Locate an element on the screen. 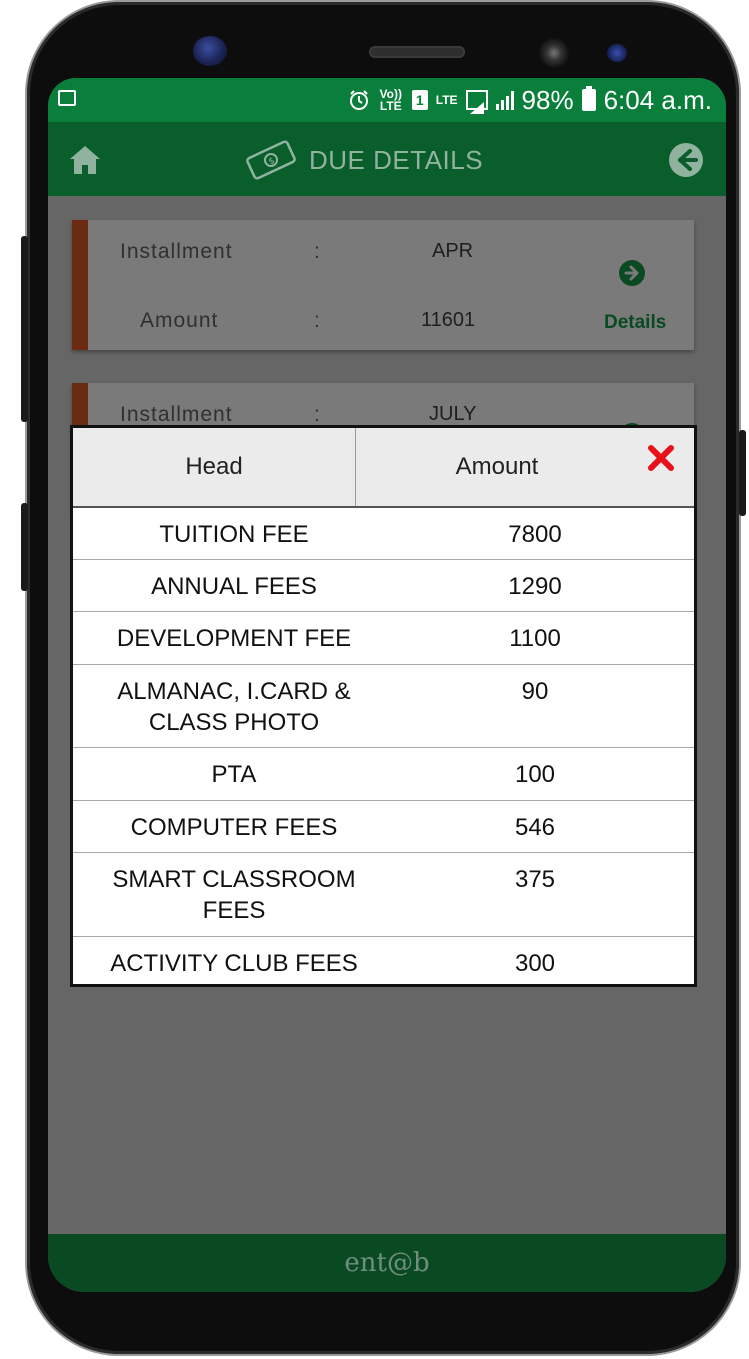 The image size is (749, 1359). fee-head: PTA is located at coordinates (234, 774).